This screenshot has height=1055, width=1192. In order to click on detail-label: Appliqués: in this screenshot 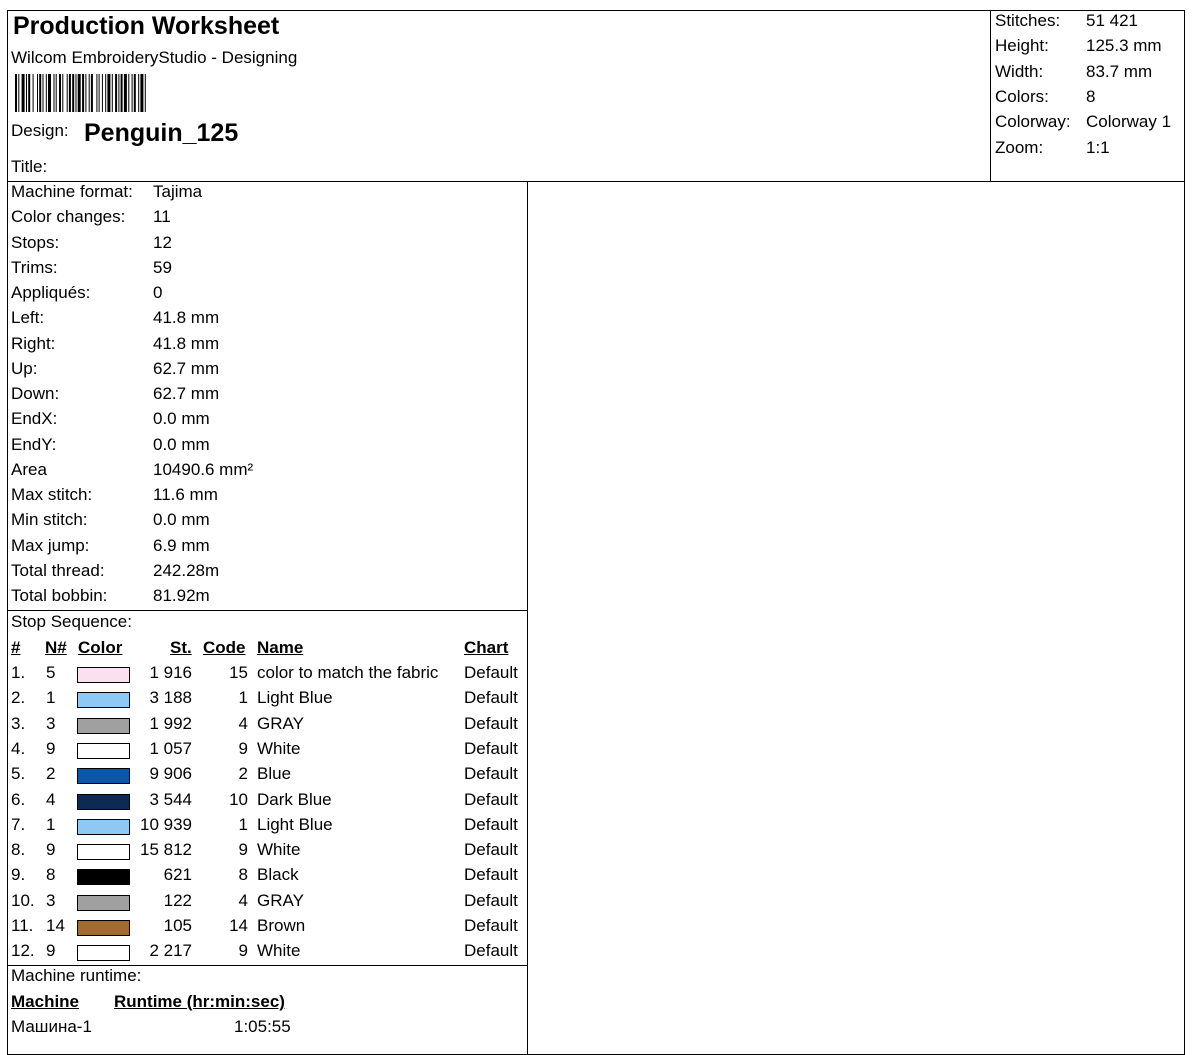, I will do `click(51, 292)`.